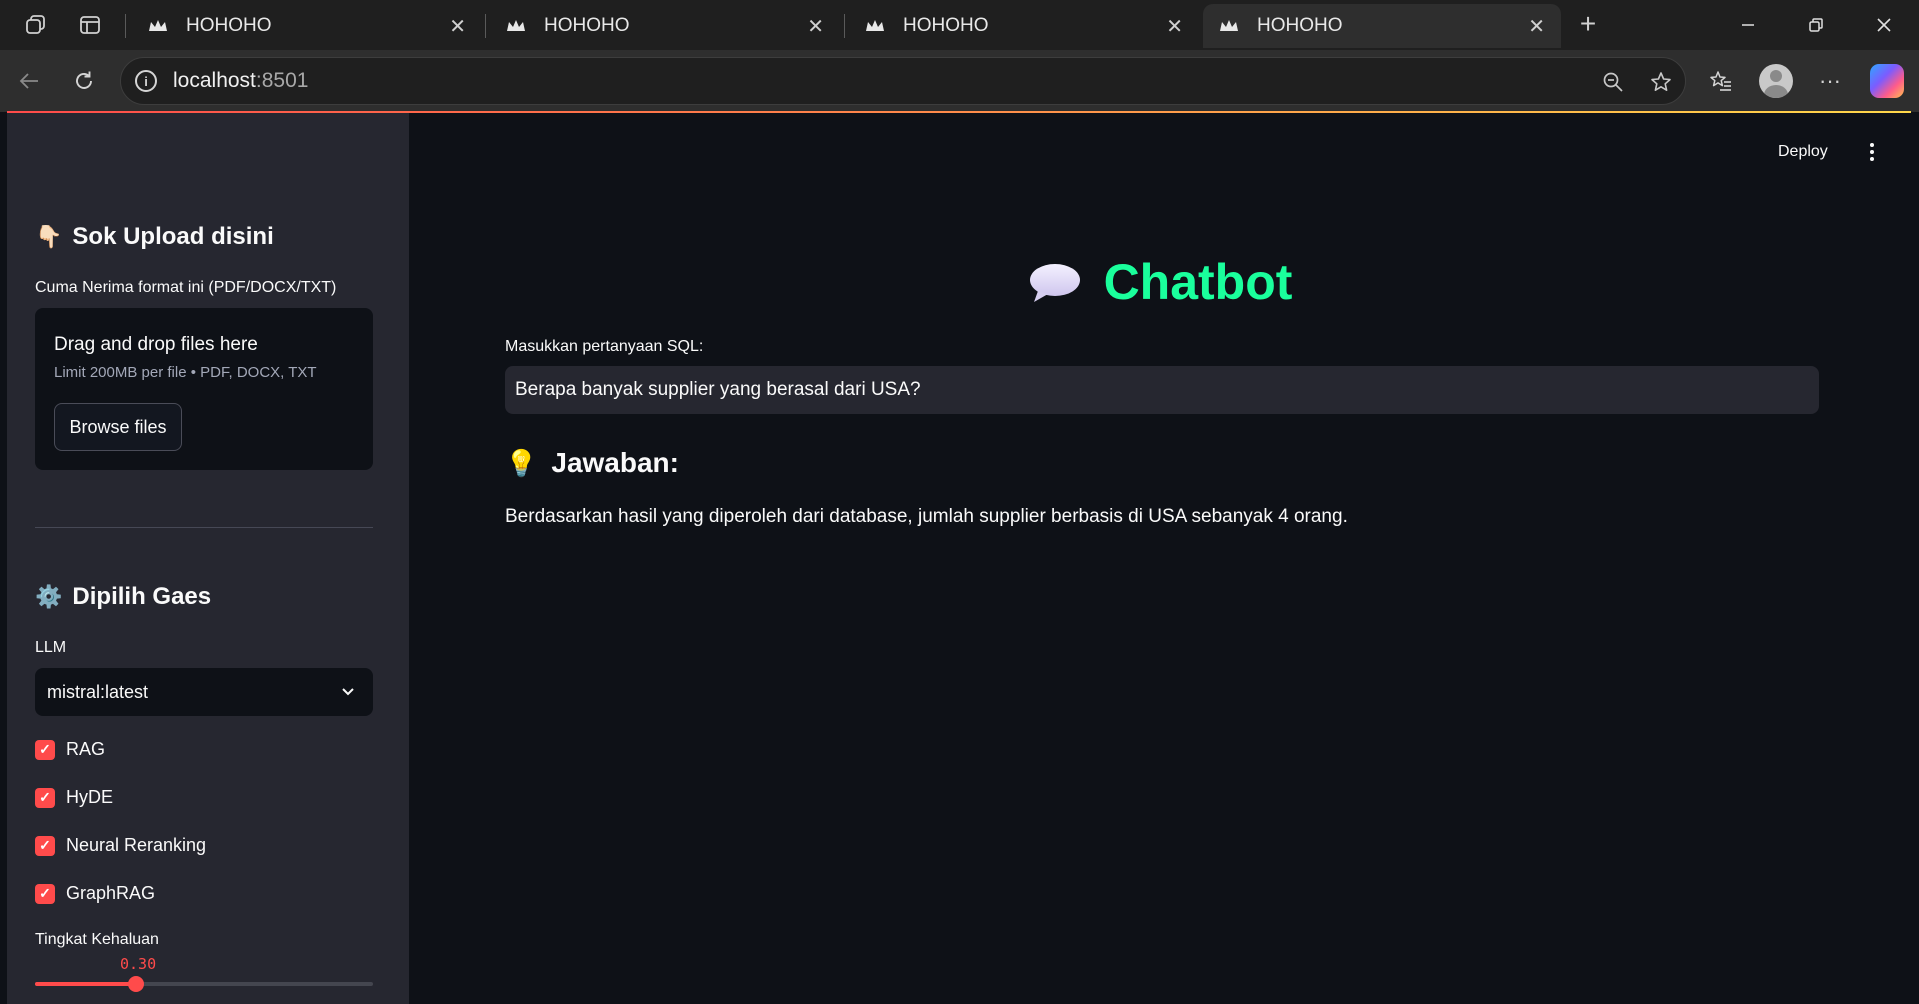 This screenshot has height=1004, width=1919. What do you see at coordinates (604, 346) in the screenshot?
I see `question-label: Masukkan pertanyaan SQL:` at bounding box center [604, 346].